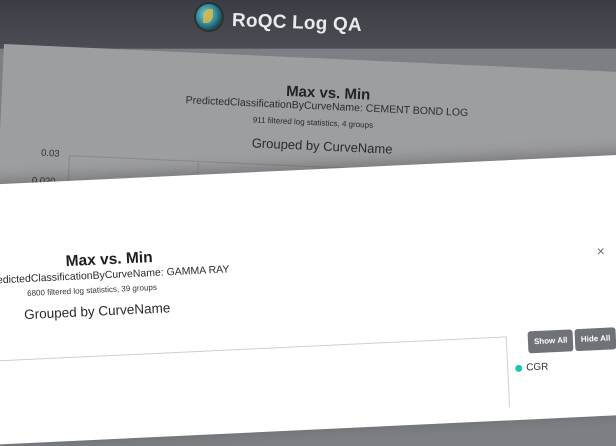  I want to click on modal-chart-stats: 6800 filtered log statistics, 39 groups, so click(92, 290).